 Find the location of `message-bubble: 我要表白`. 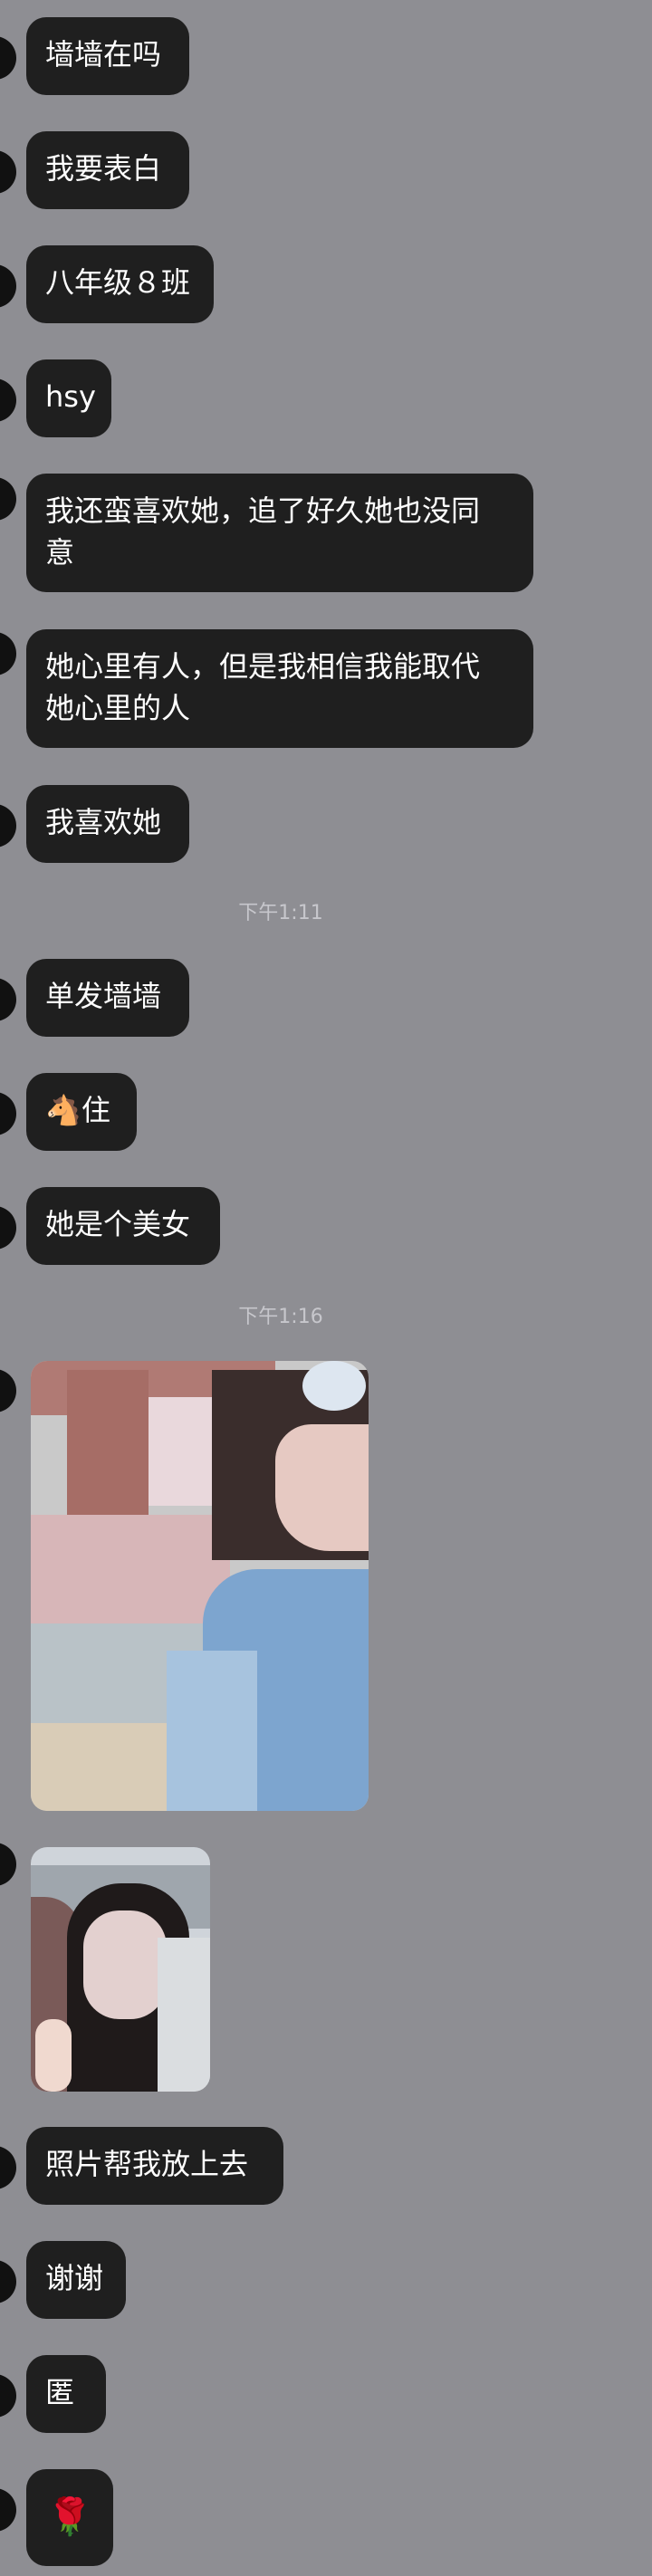

message-bubble: 我要表白 is located at coordinates (107, 170).